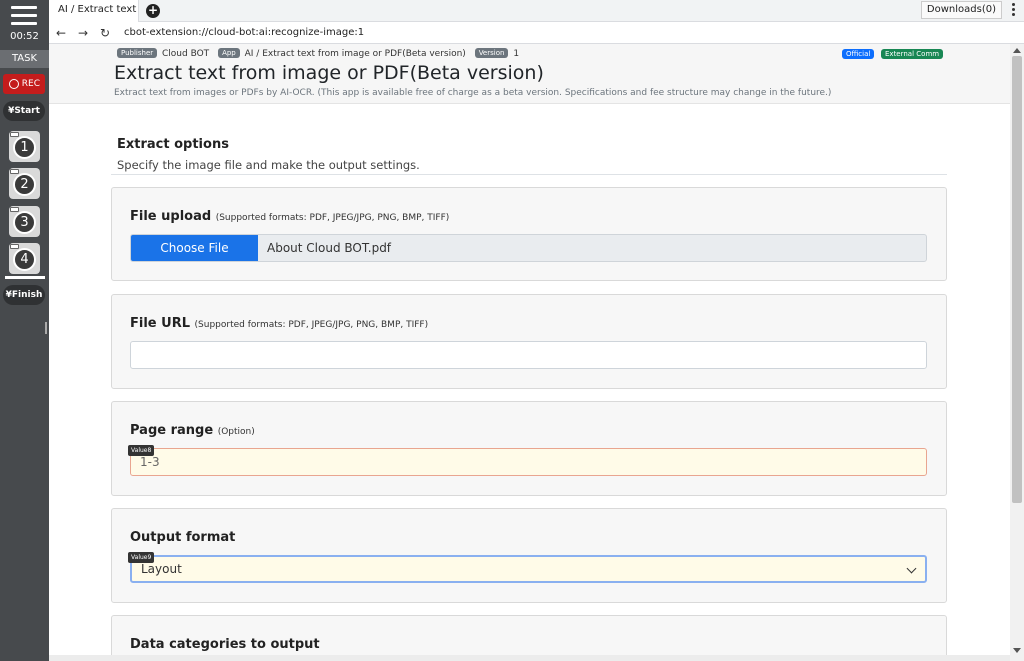 Image resolution: width=1024 pixels, height=661 pixels. What do you see at coordinates (61, 33) in the screenshot?
I see `back-arrow-icon: ←` at bounding box center [61, 33].